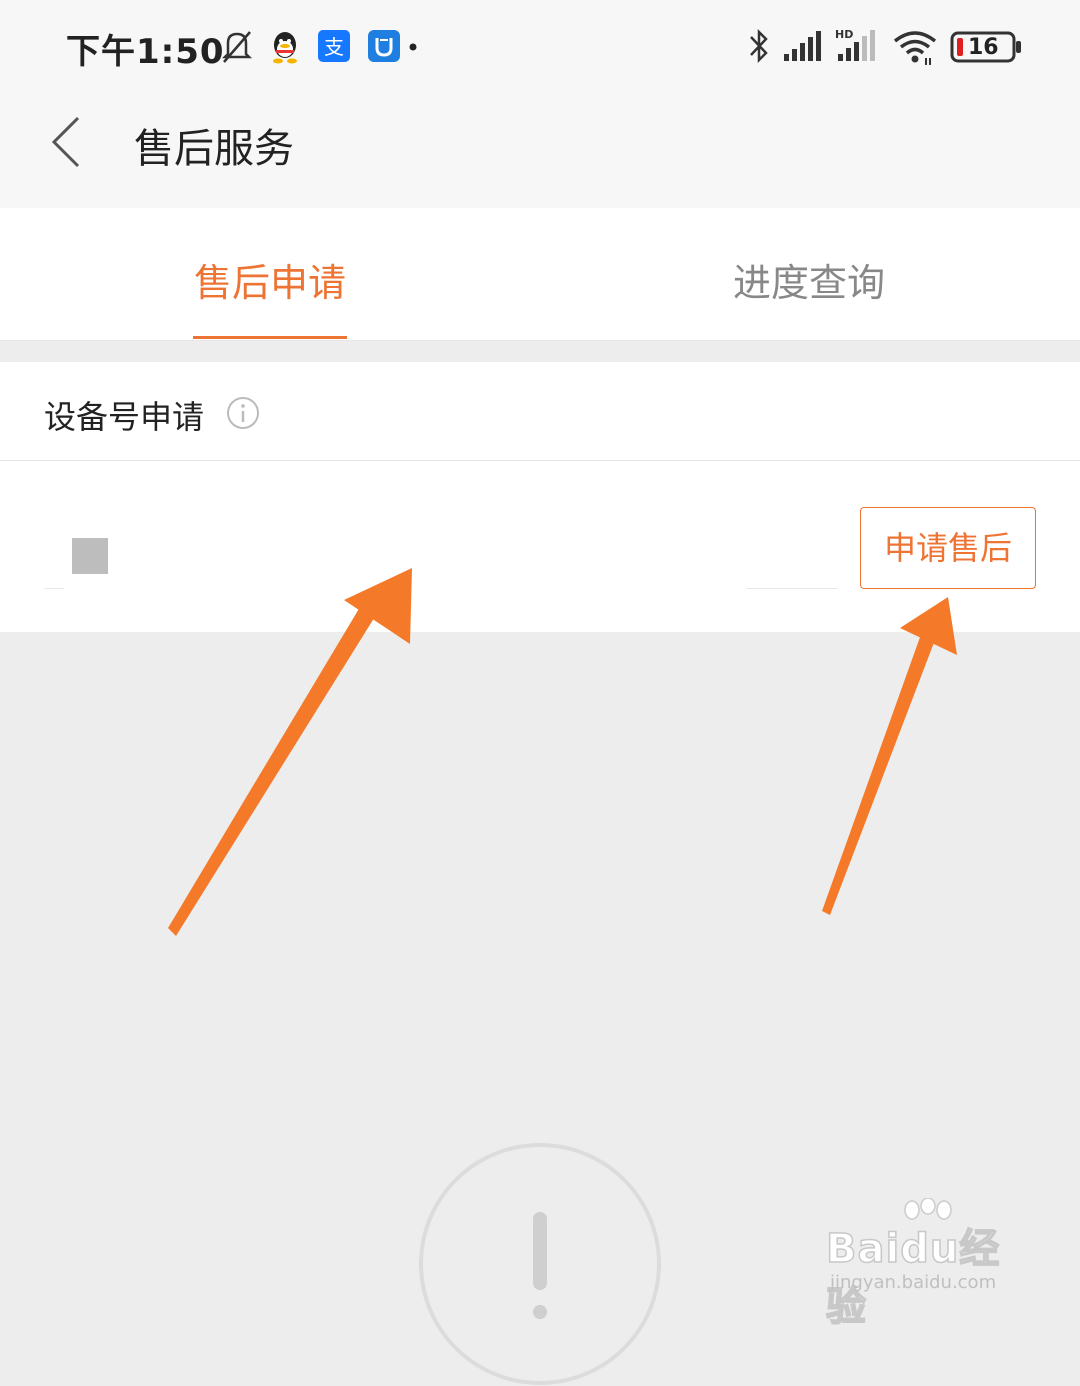 The height and width of the screenshot is (1386, 1080). What do you see at coordinates (889, 756) in the screenshot?
I see `arrow-to-apply-button-icon` at bounding box center [889, 756].